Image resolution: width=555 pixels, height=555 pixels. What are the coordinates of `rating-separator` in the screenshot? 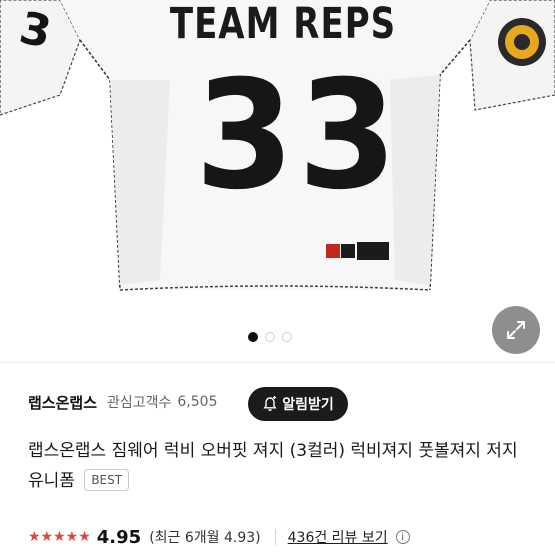 It's located at (275, 537).